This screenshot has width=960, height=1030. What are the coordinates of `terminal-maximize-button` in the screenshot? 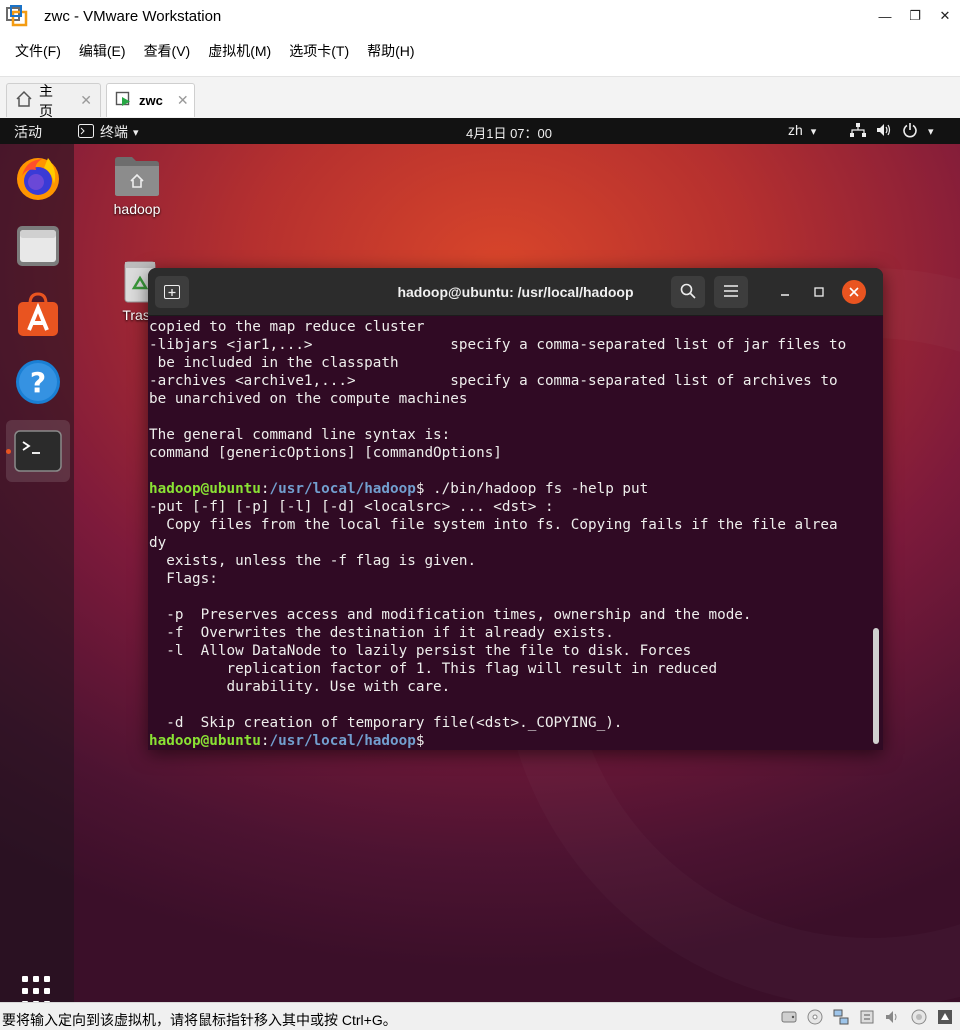 It's located at (819, 292).